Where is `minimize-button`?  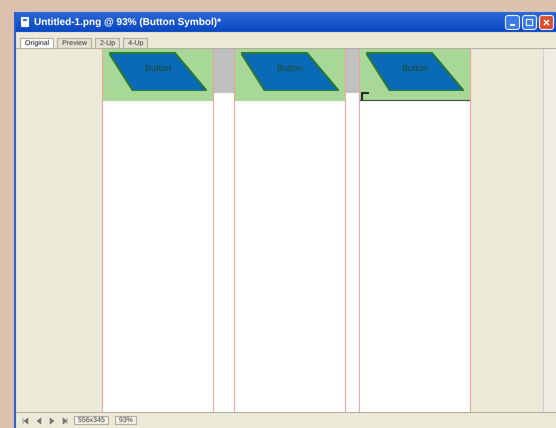
minimize-button is located at coordinates (512, 22).